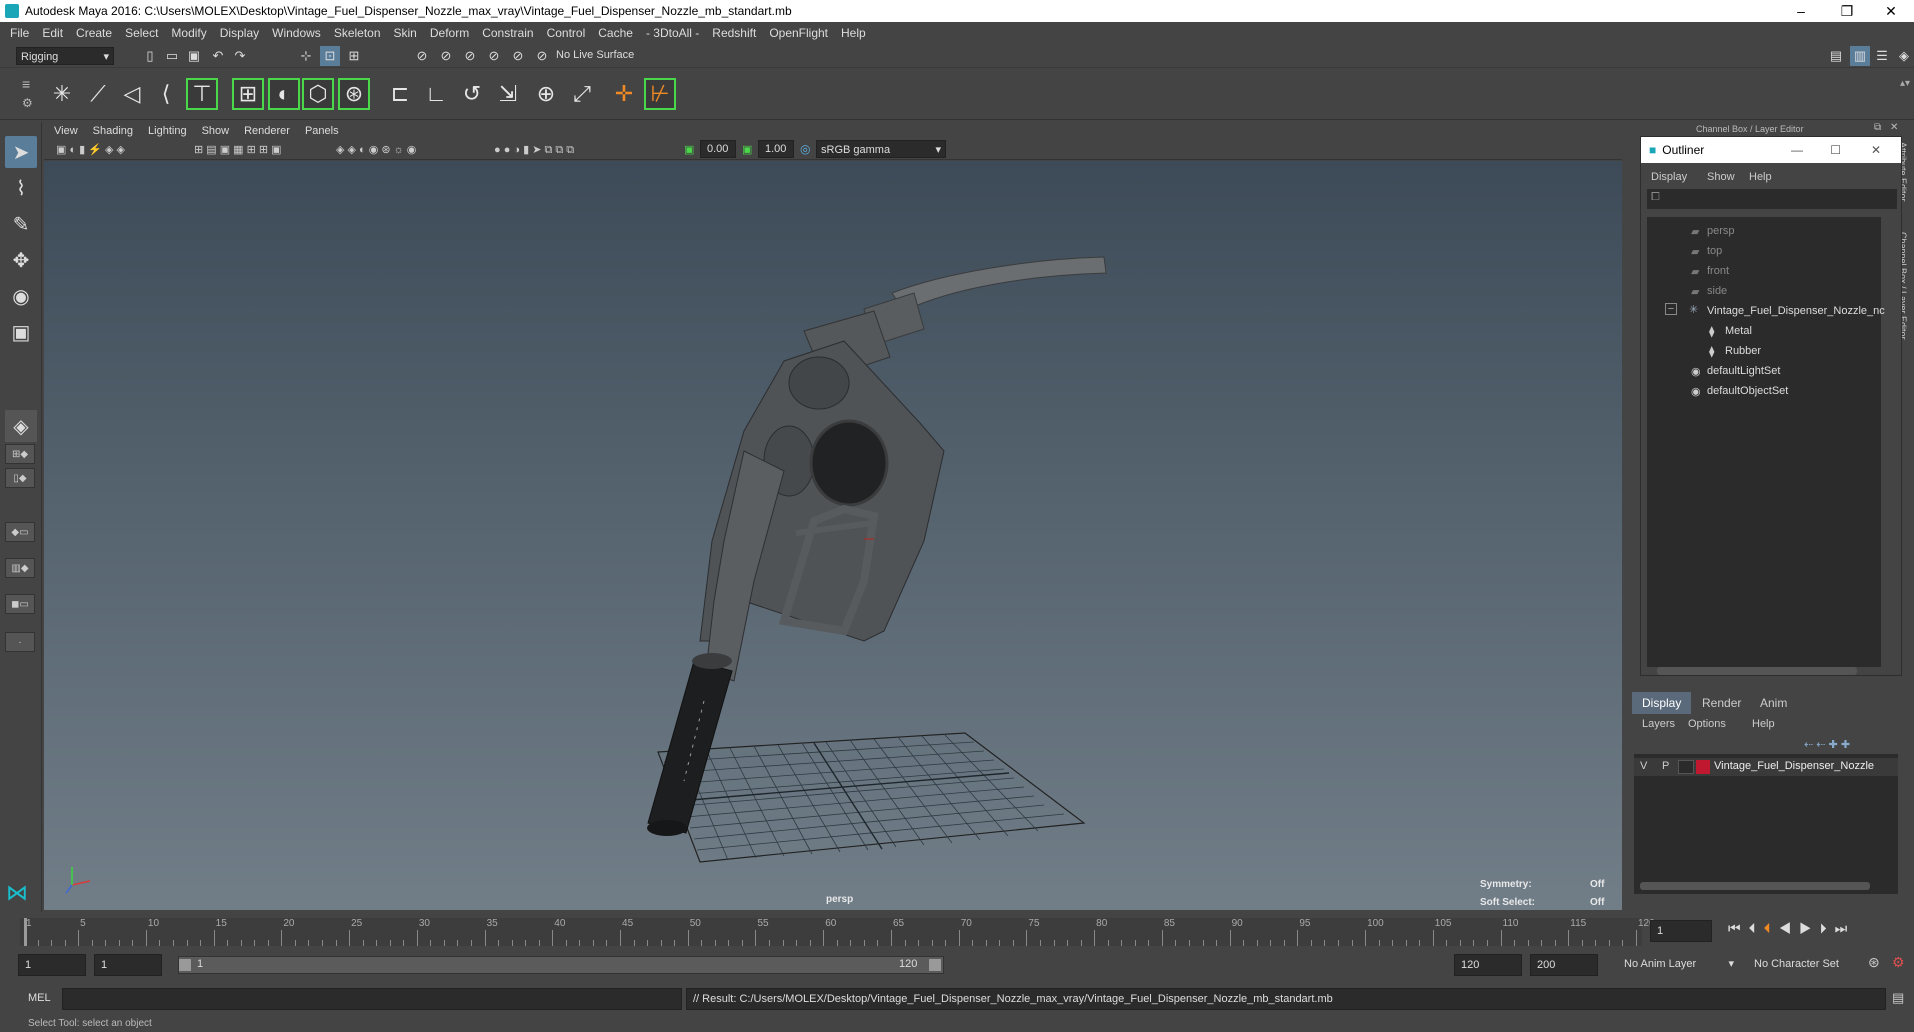 This screenshot has width=1914, height=1032. What do you see at coordinates (1721, 177) in the screenshot?
I see `outliner-show-menu: Show` at bounding box center [1721, 177].